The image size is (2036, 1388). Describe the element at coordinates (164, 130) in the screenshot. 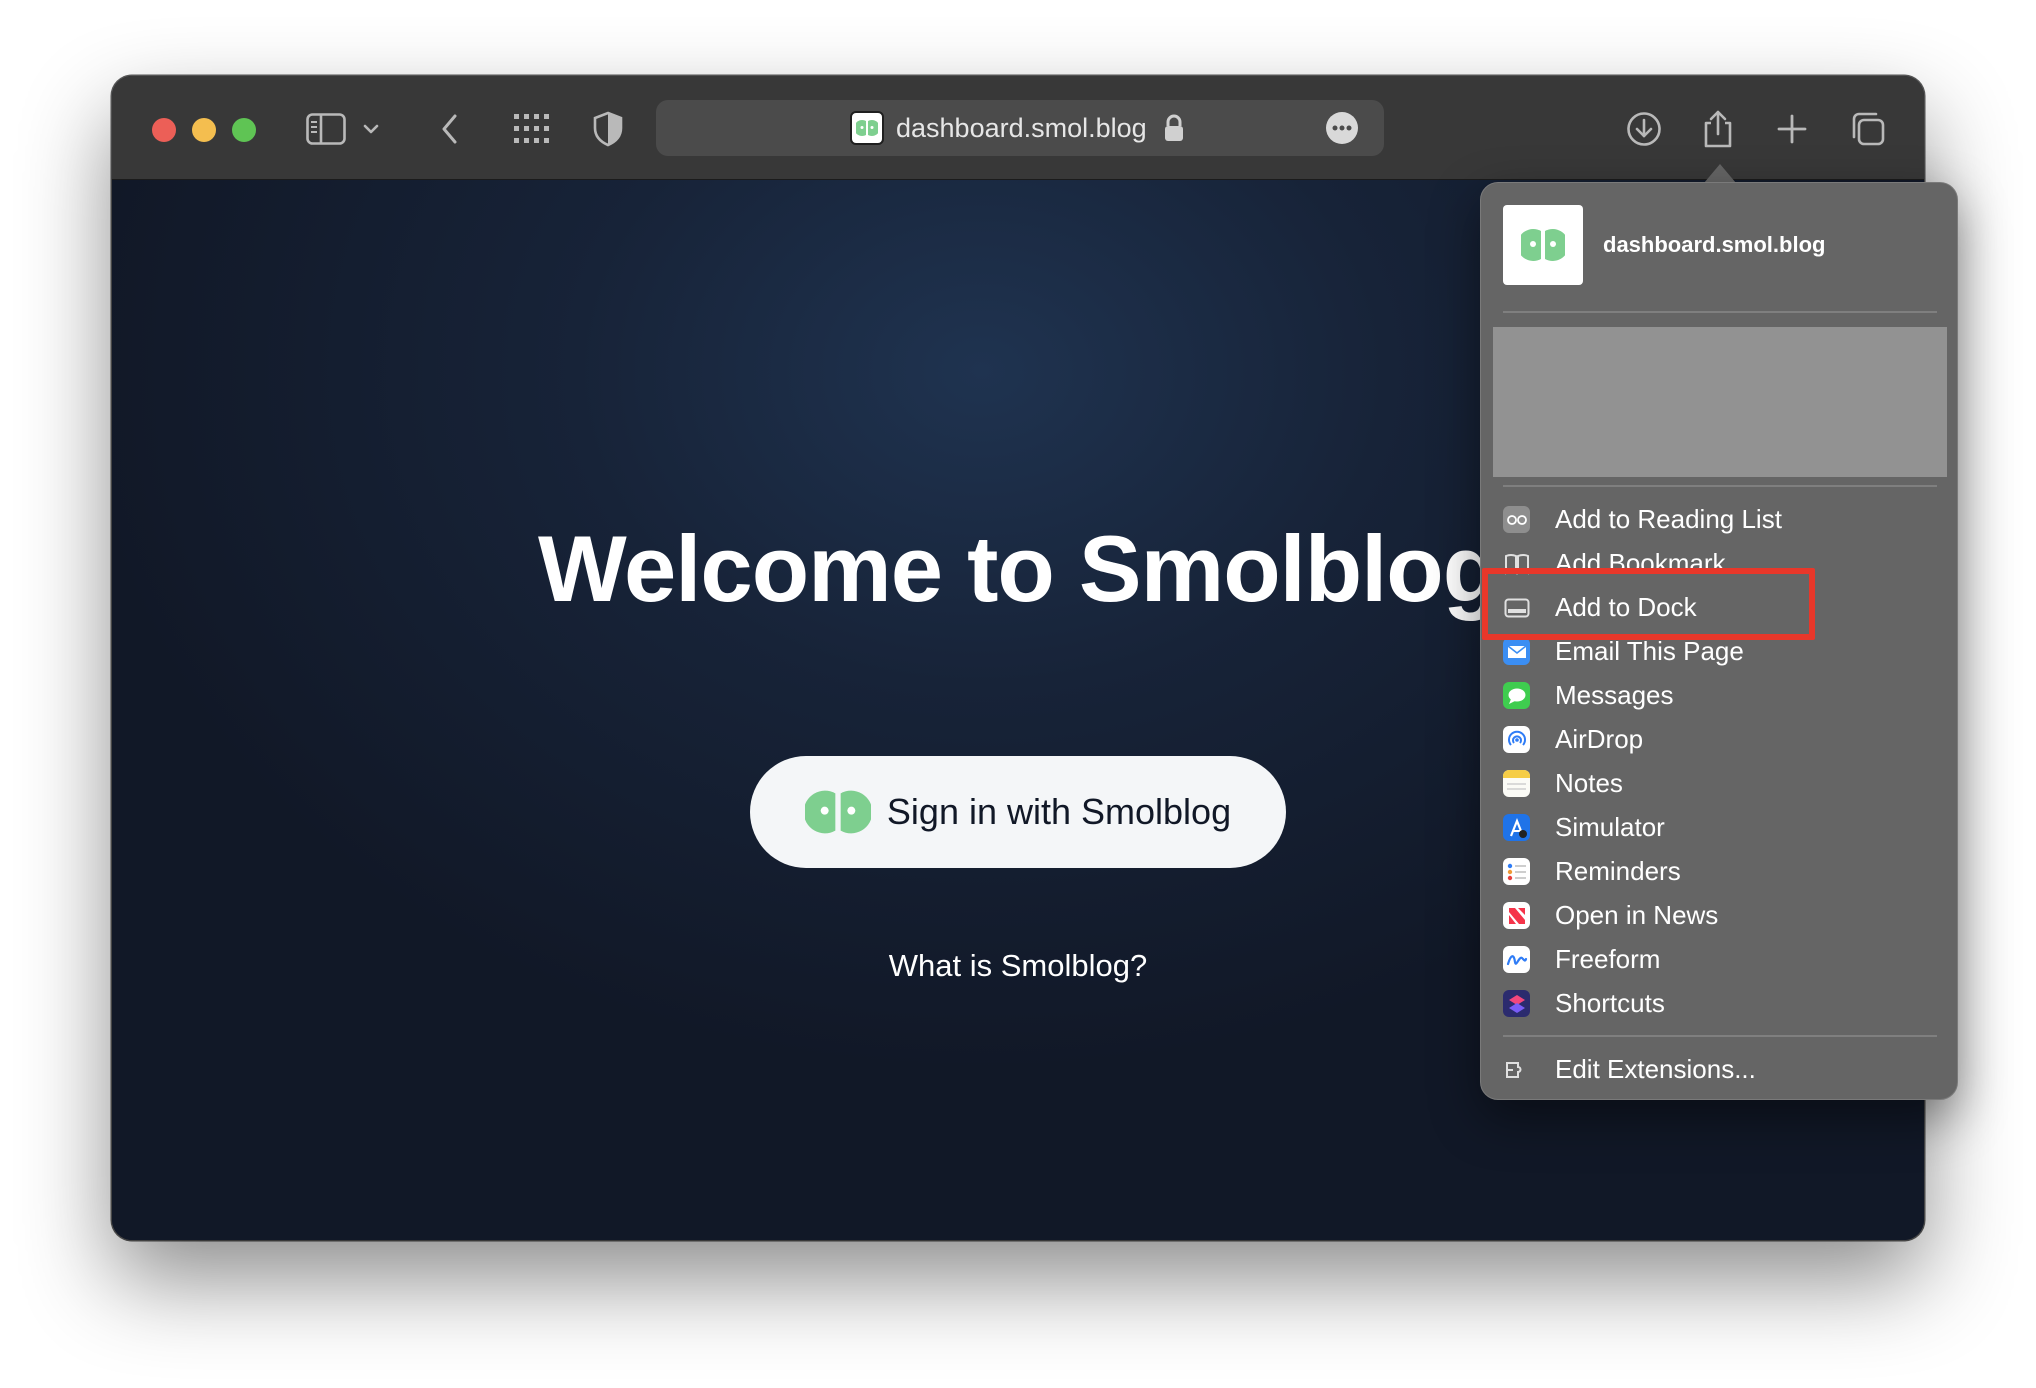

I see `close-window-button` at that location.